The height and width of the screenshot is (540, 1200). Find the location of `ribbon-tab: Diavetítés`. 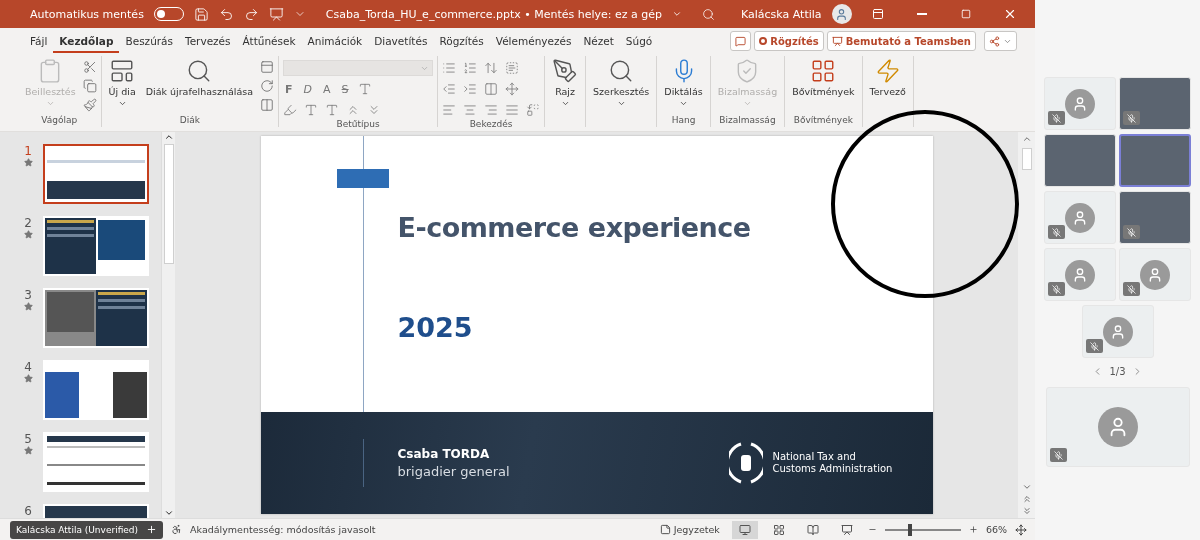

ribbon-tab: Diavetítés is located at coordinates (401, 41).